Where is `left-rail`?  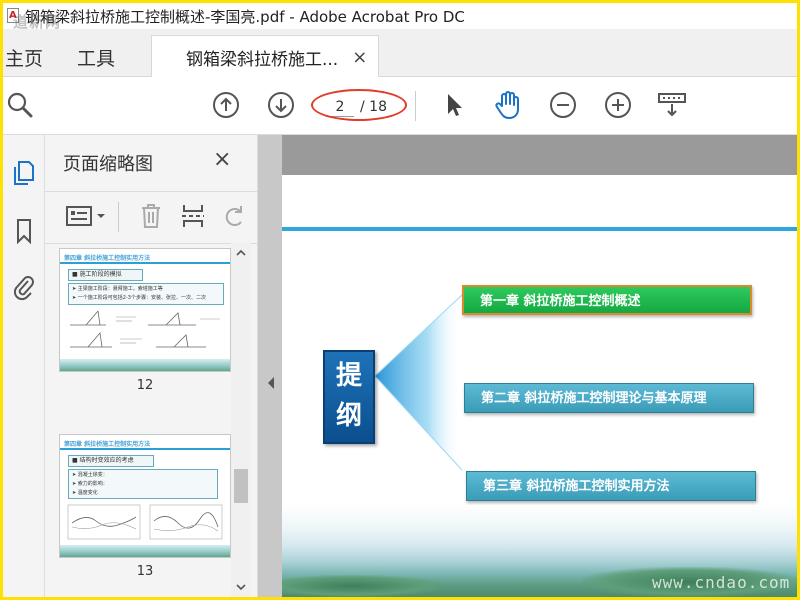
left-rail is located at coordinates (24, 366).